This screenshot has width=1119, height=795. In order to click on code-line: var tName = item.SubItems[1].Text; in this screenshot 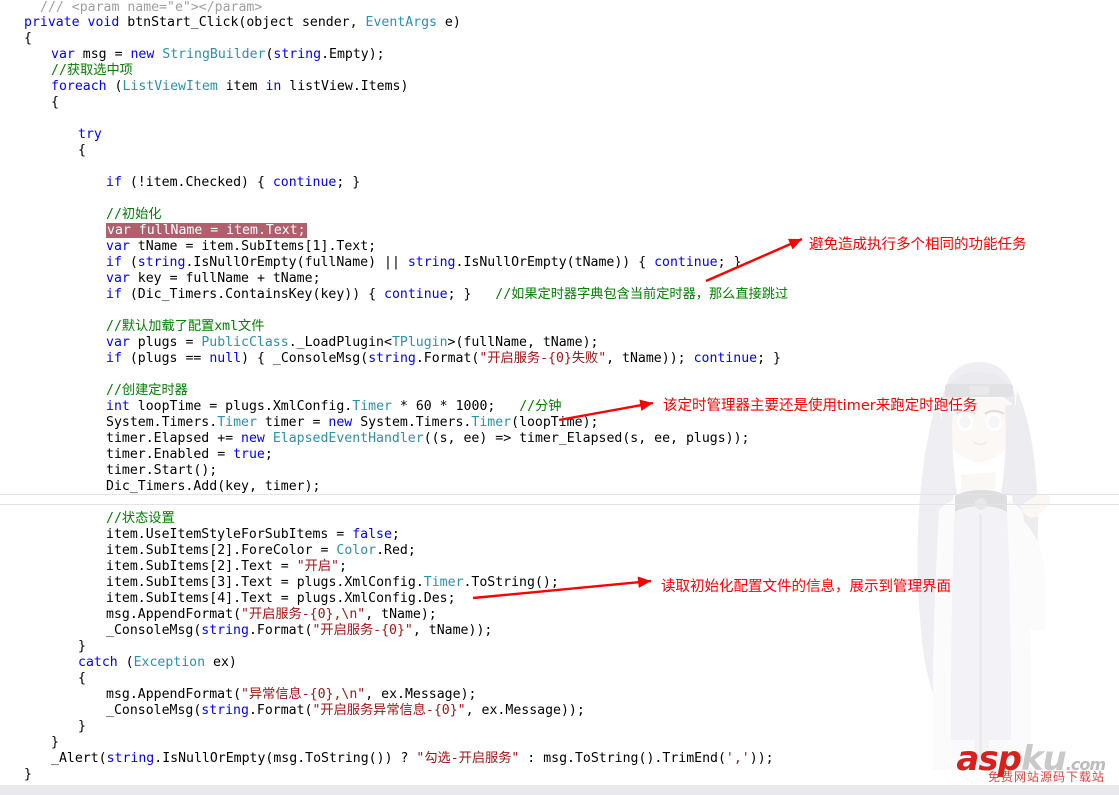, I will do `click(241, 246)`.